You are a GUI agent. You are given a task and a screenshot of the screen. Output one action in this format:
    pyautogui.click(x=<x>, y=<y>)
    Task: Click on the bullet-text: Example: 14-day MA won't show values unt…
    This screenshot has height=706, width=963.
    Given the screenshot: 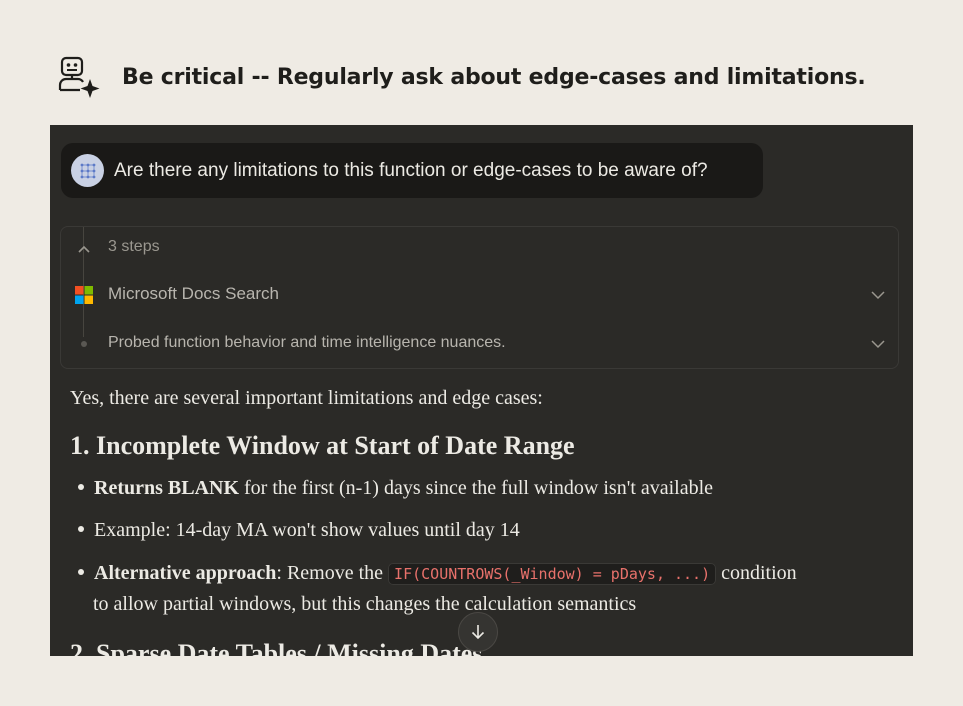 What is the action you would take?
    pyautogui.click(x=307, y=530)
    